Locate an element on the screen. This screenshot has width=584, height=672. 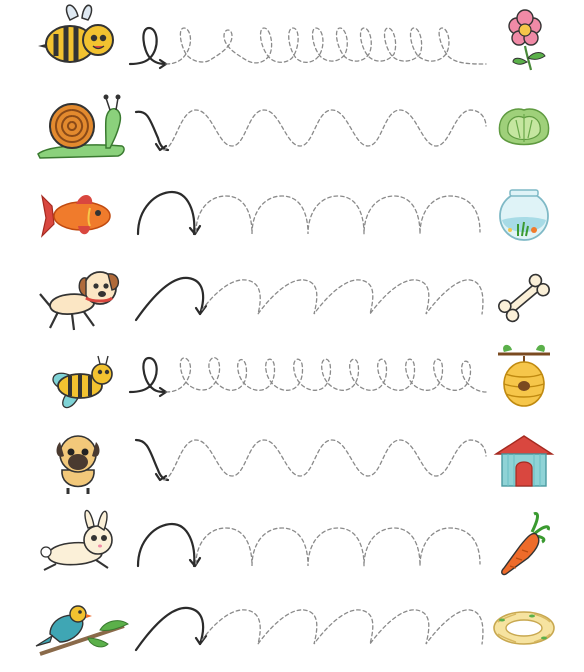
tracing-row-bee-hive is located at coordinates (292, 382).